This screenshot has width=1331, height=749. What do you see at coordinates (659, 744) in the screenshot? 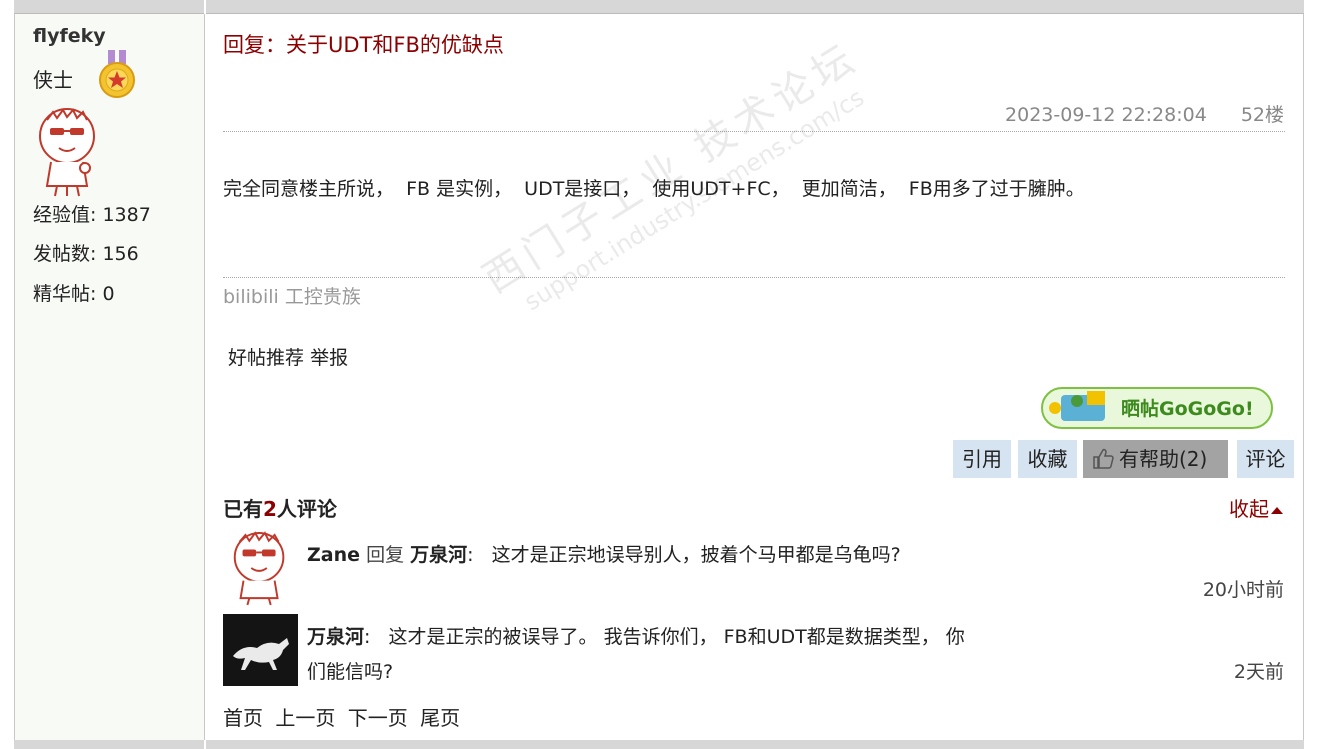
I see `bottom-separator-bar` at bounding box center [659, 744].